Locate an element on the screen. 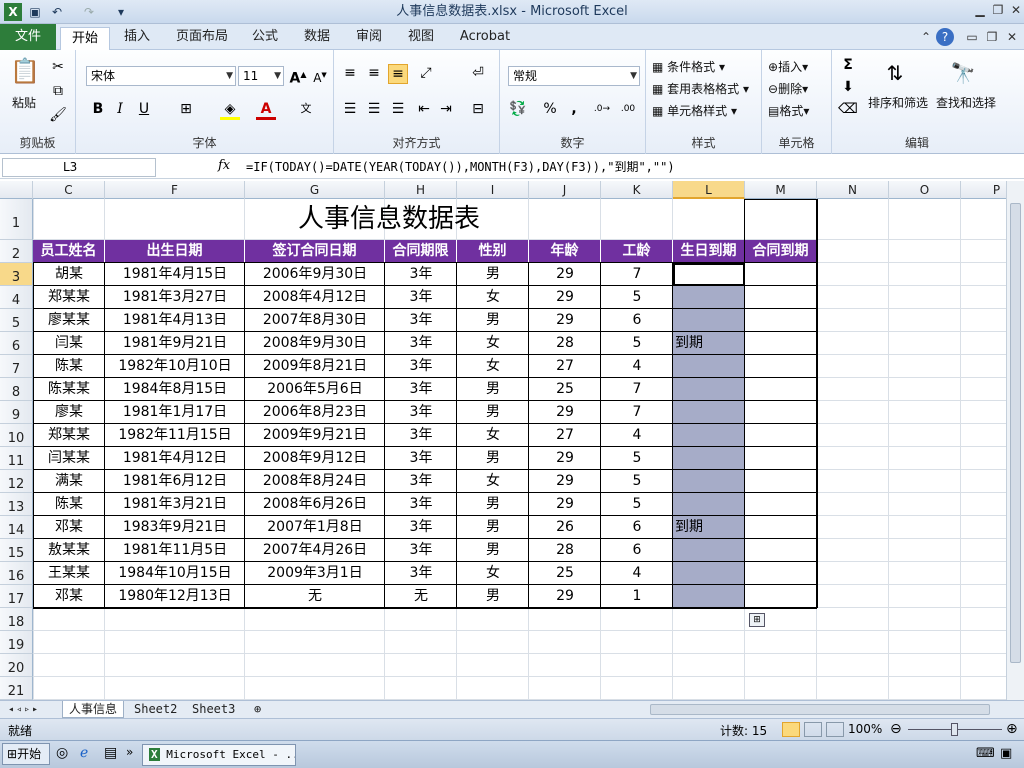  row-header: 5 is located at coordinates (16, 320).